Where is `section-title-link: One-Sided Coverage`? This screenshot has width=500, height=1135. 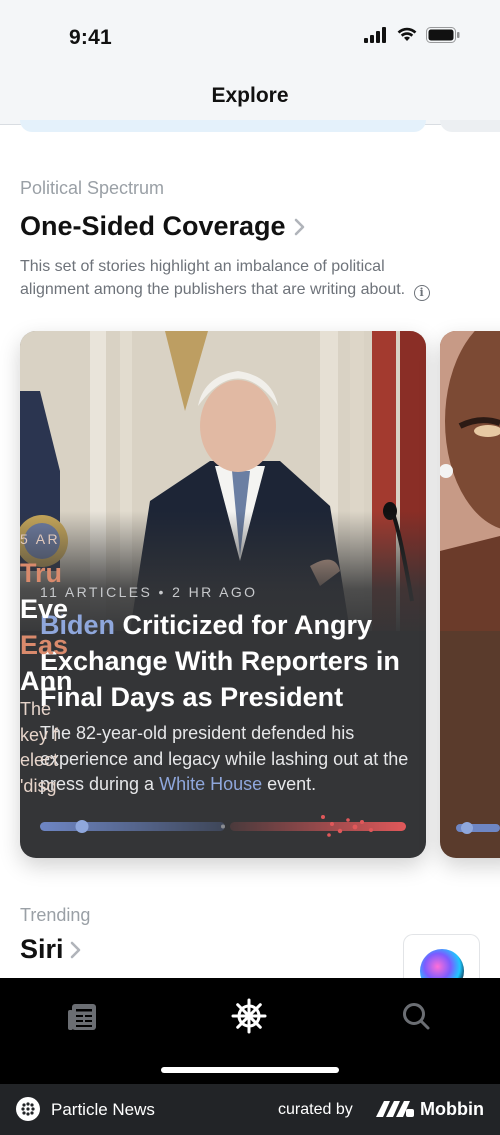
section-title-link: One-Sided Coverage is located at coordinates (163, 226).